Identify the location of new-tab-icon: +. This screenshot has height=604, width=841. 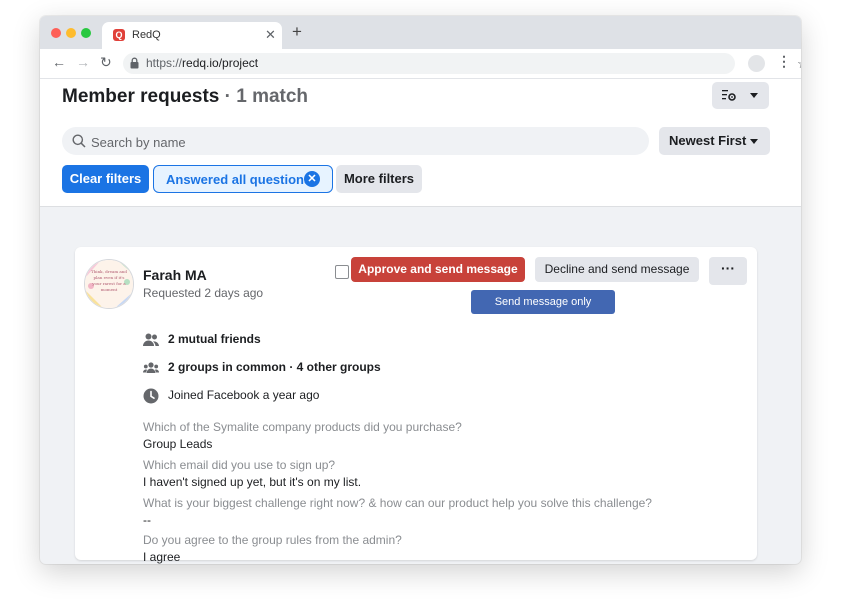
(297, 32).